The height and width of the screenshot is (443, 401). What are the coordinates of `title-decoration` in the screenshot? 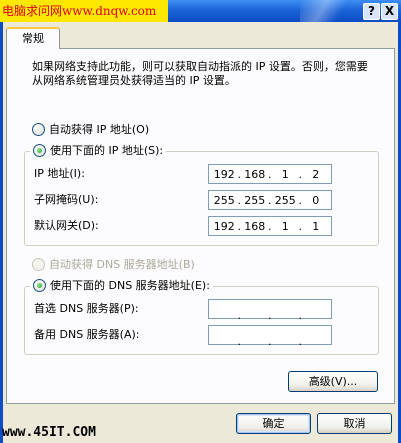 It's located at (328, 11).